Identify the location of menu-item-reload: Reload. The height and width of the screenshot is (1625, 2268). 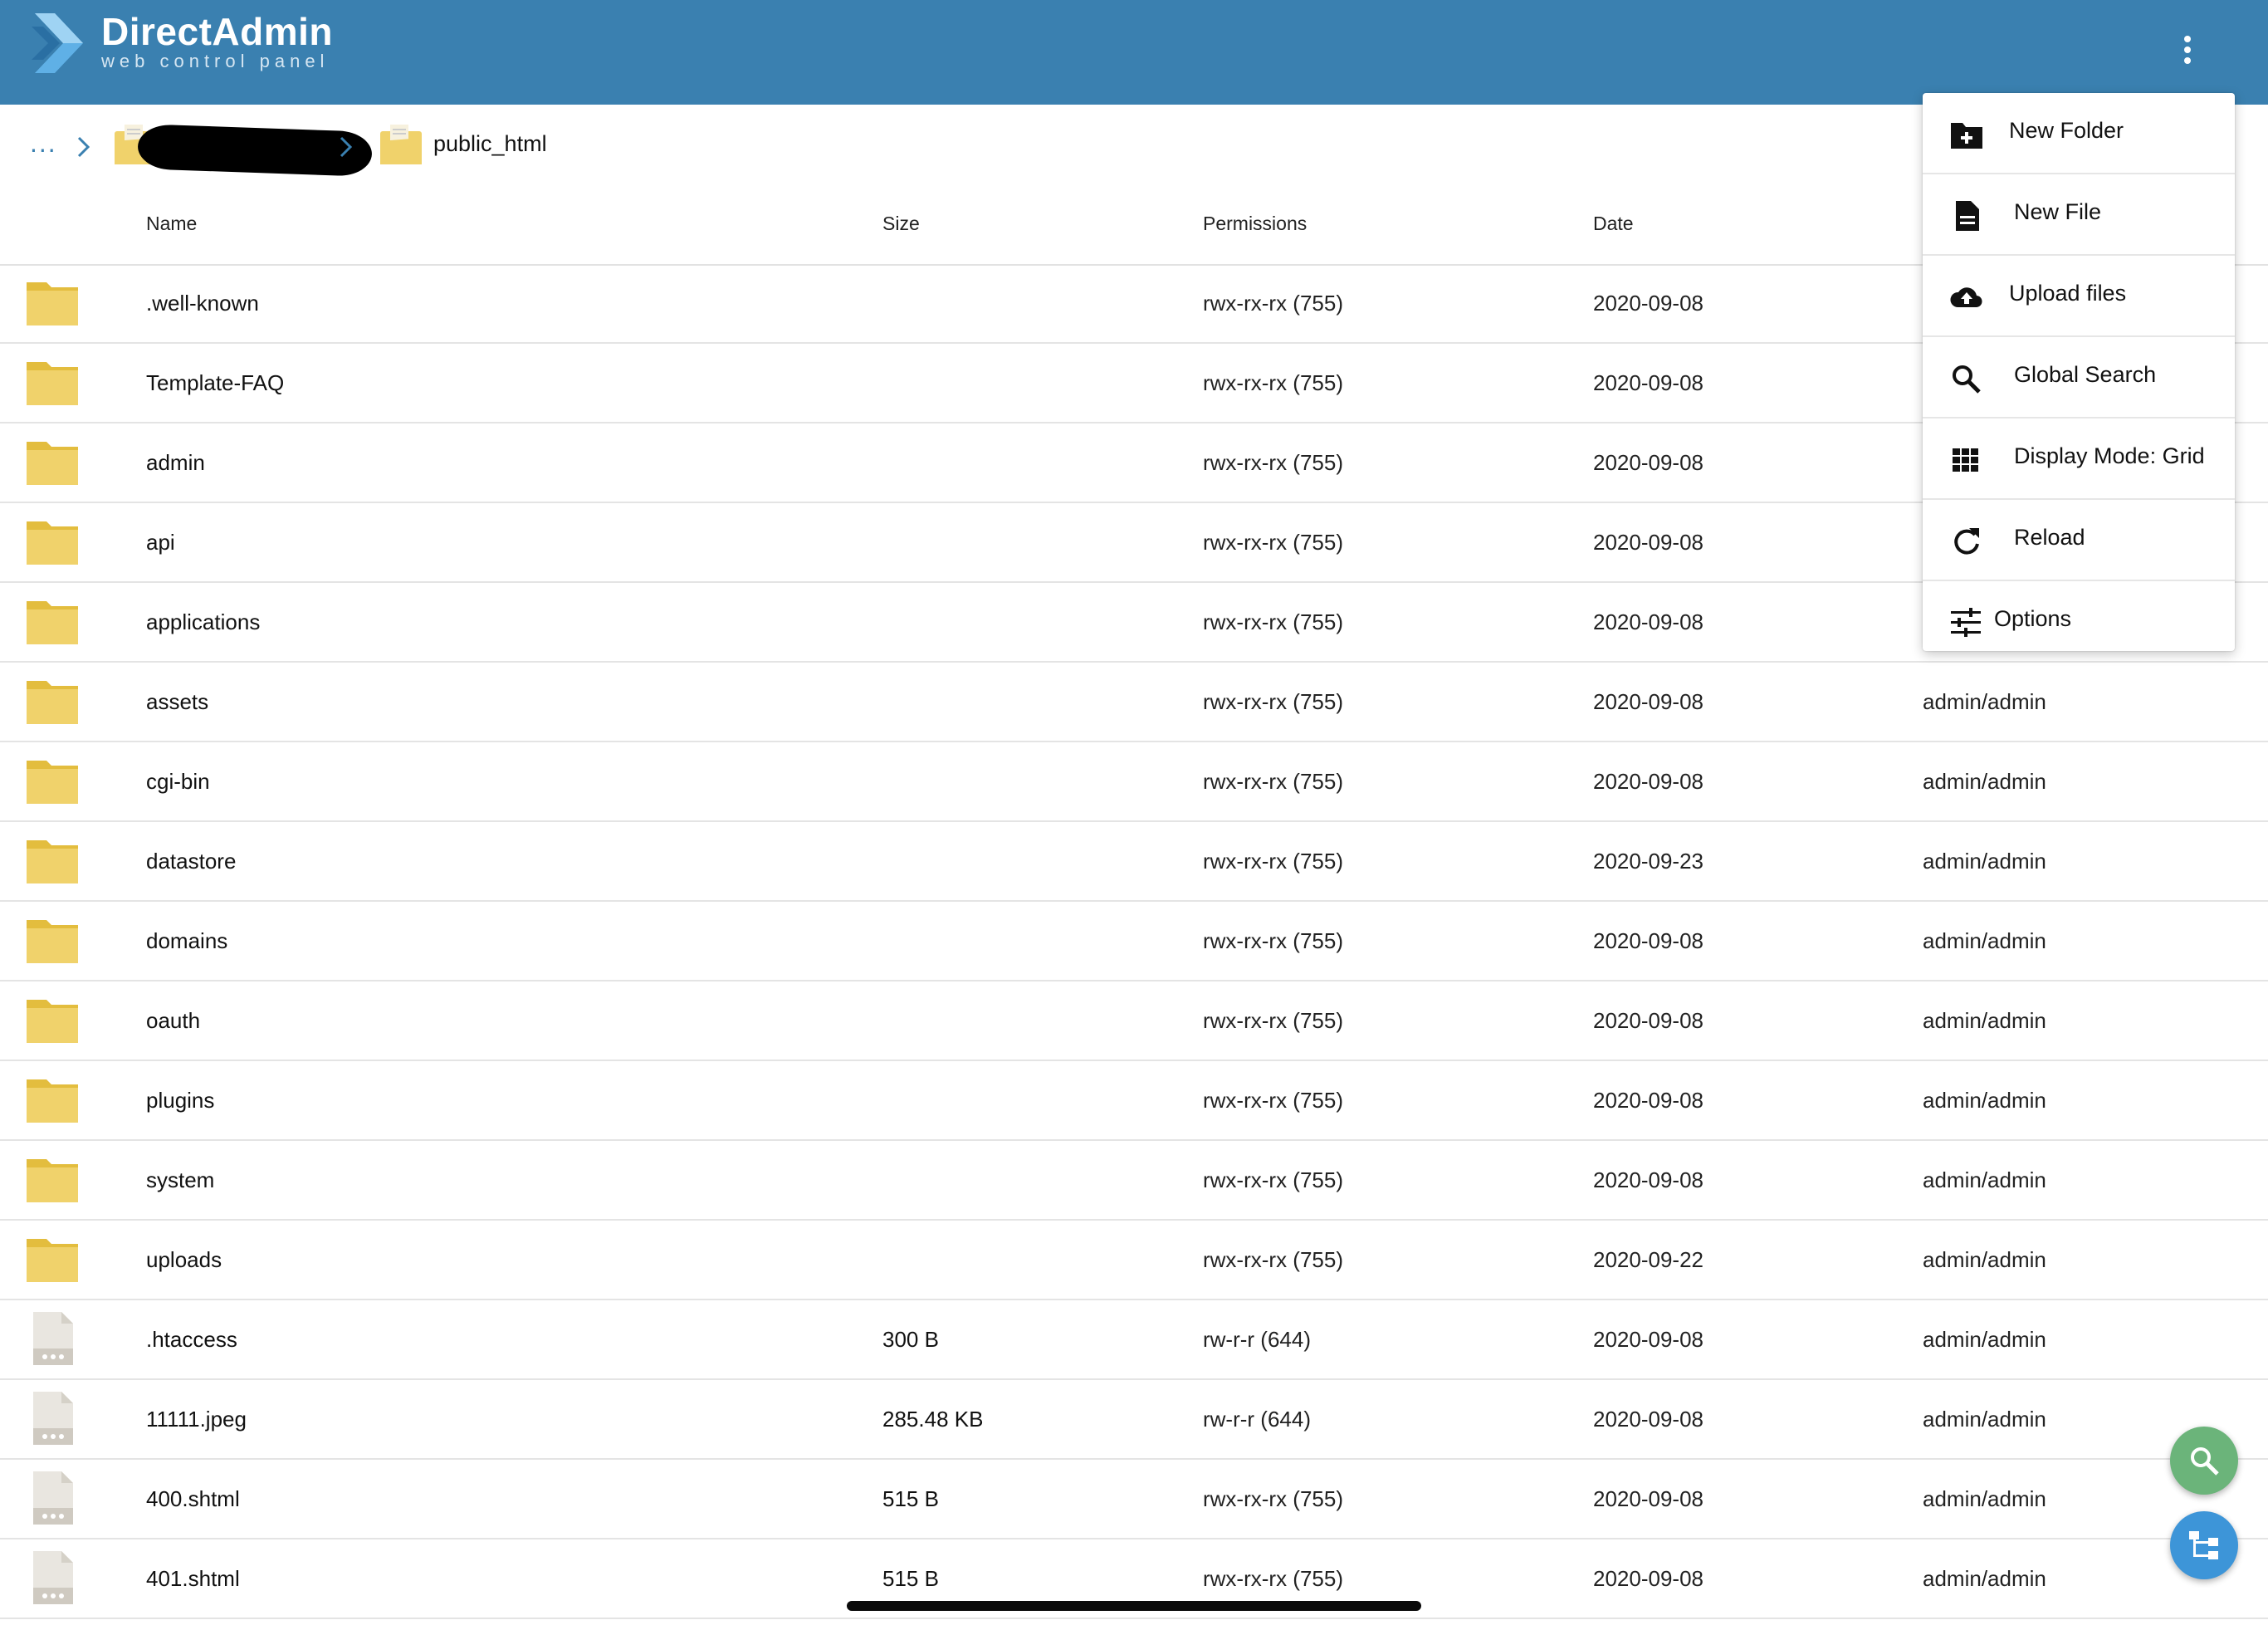
(2079, 540).